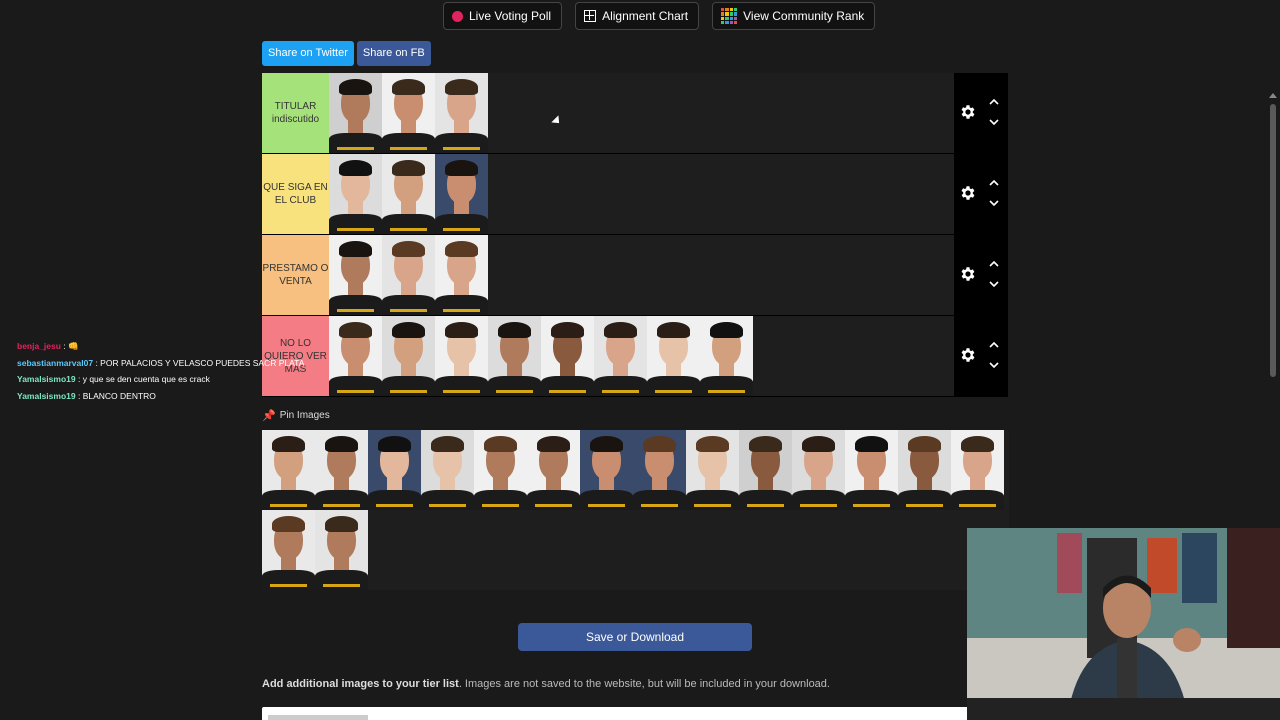 The width and height of the screenshot is (1280, 720). I want to click on chat-line: Yamalsismo19 : BLANCO DENTRO, so click(160, 396).